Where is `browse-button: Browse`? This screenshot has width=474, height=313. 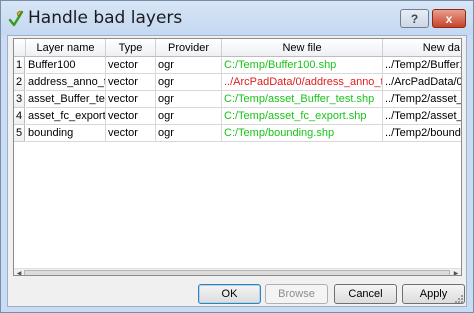 browse-button: Browse is located at coordinates (296, 294).